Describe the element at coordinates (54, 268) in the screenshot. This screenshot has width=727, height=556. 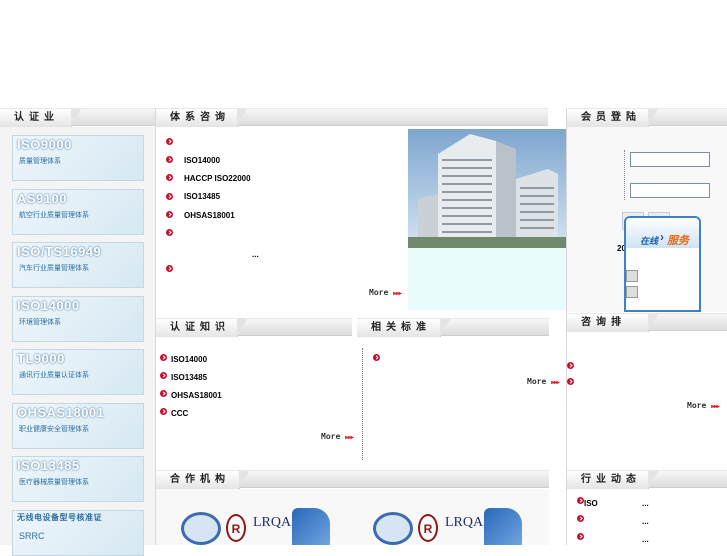
I see `cert-desc: 汽车行业质量管理体系` at that location.